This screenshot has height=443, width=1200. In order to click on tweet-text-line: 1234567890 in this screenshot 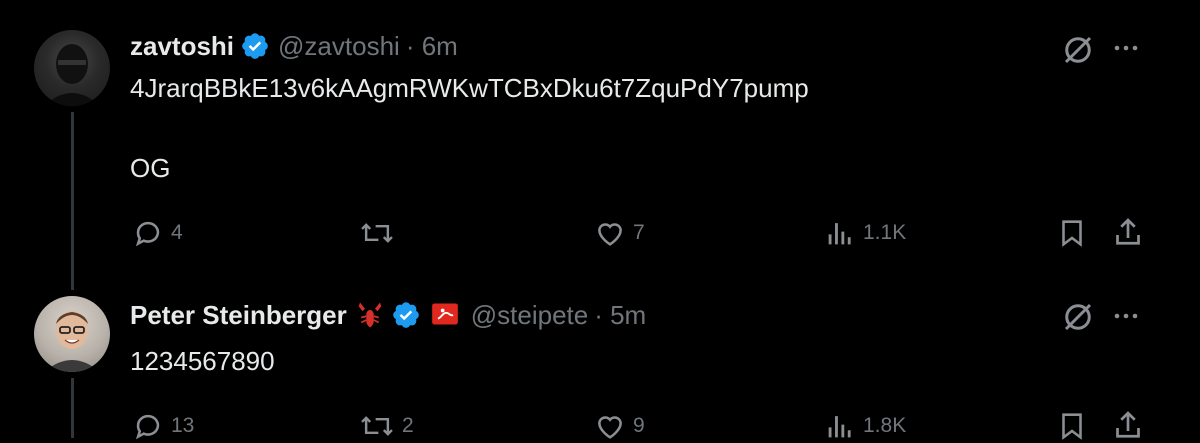, I will do `click(202, 361)`.